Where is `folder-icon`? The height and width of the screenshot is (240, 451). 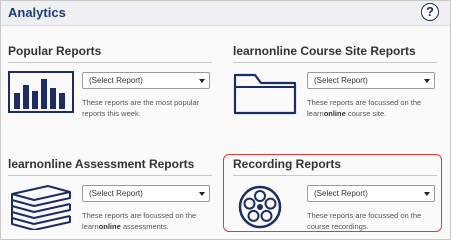 folder-icon is located at coordinates (265, 94).